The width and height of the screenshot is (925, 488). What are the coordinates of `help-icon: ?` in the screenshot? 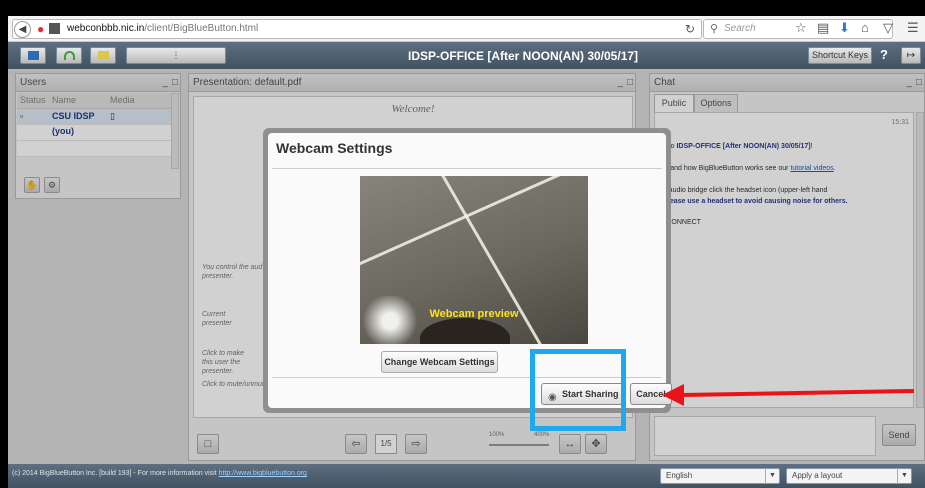 It's located at (884, 54).